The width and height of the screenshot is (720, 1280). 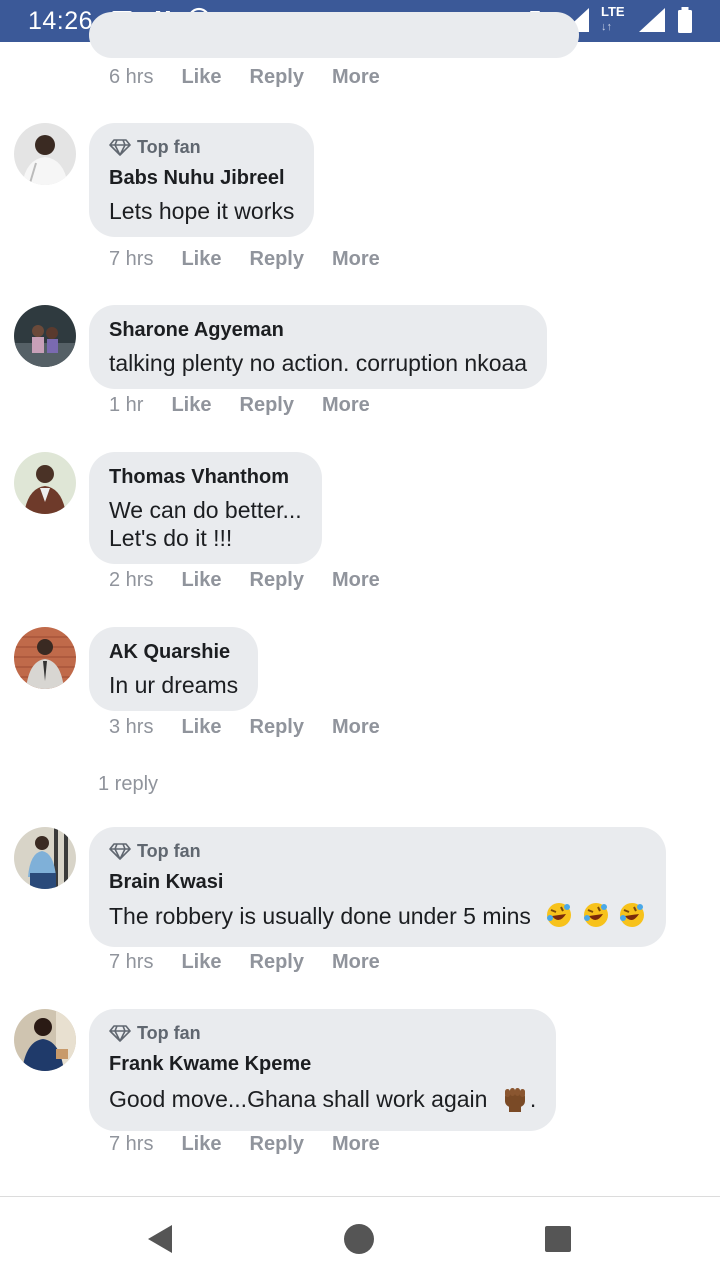 I want to click on back-button, so click(x=160, y=1241).